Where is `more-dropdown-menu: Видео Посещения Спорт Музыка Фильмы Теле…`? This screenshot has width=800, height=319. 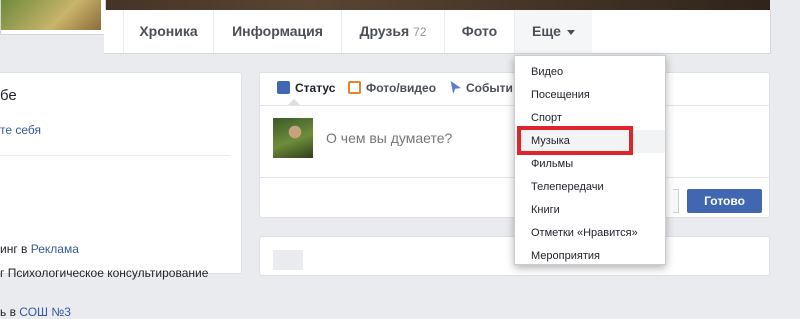 more-dropdown-menu: Видео Посещения Спорт Музыка Фильмы Теле… is located at coordinates (590, 160).